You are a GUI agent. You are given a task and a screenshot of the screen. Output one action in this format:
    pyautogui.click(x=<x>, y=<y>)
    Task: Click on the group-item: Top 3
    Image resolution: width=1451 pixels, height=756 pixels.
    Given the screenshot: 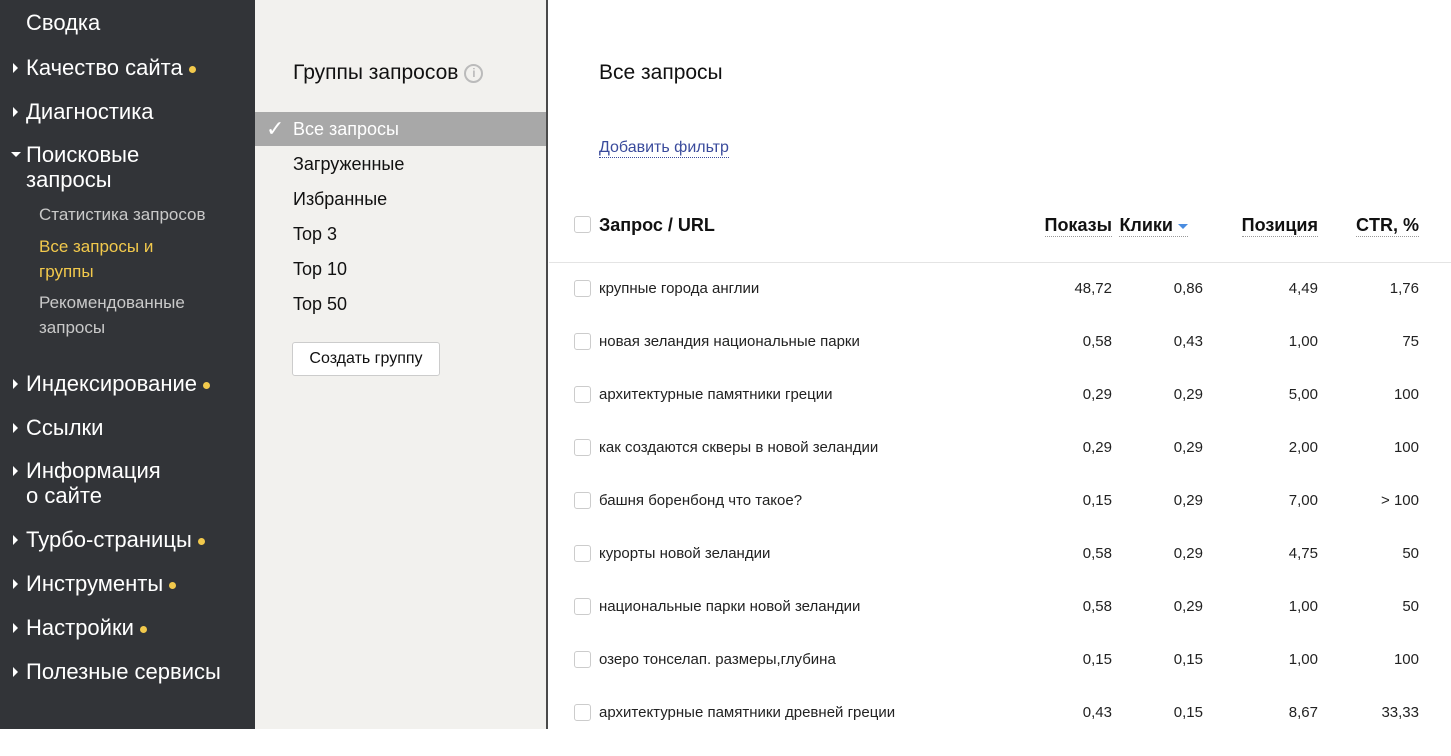 What is the action you would take?
    pyautogui.click(x=400, y=234)
    